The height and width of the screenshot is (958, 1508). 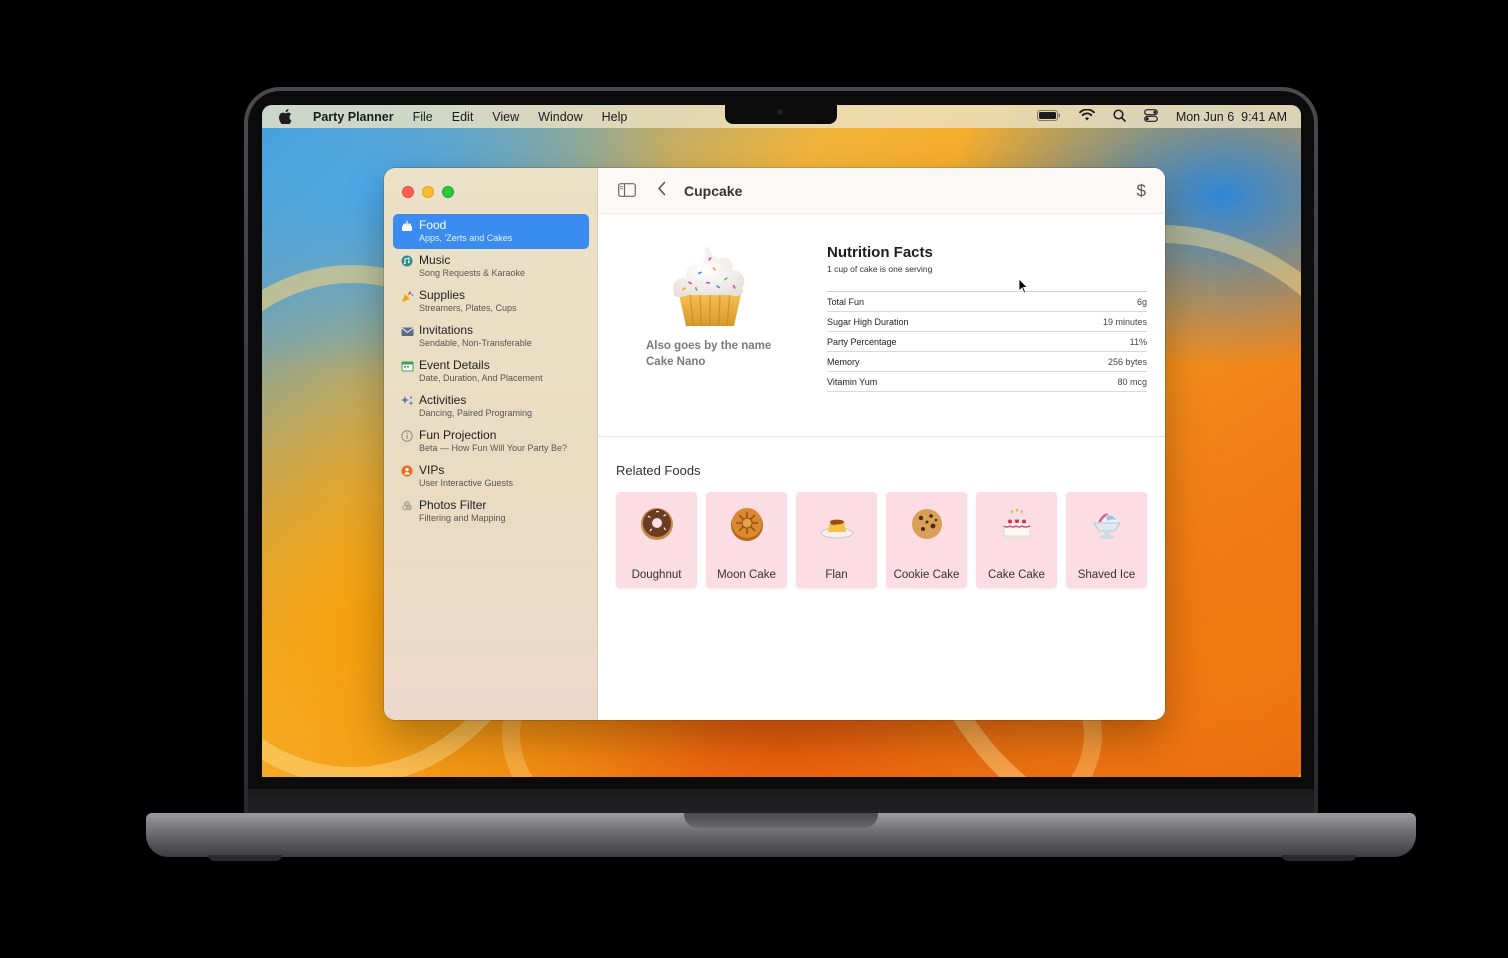 I want to click on sidebar-item-title: Photos Filter, so click(x=453, y=505).